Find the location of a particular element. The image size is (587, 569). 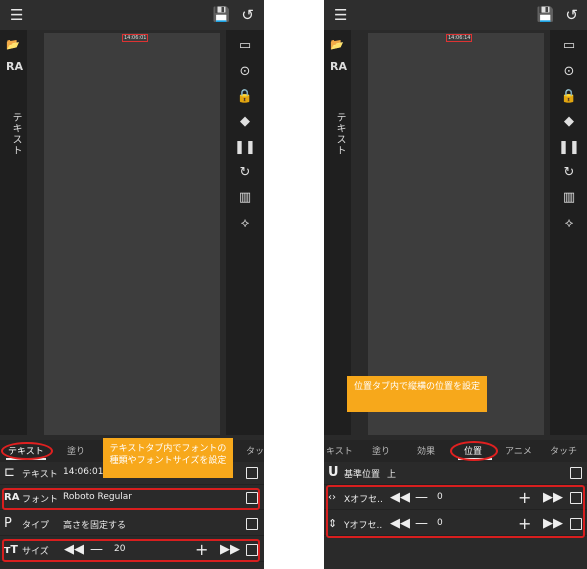

row-label: 基準位置 is located at coordinates (362, 475).